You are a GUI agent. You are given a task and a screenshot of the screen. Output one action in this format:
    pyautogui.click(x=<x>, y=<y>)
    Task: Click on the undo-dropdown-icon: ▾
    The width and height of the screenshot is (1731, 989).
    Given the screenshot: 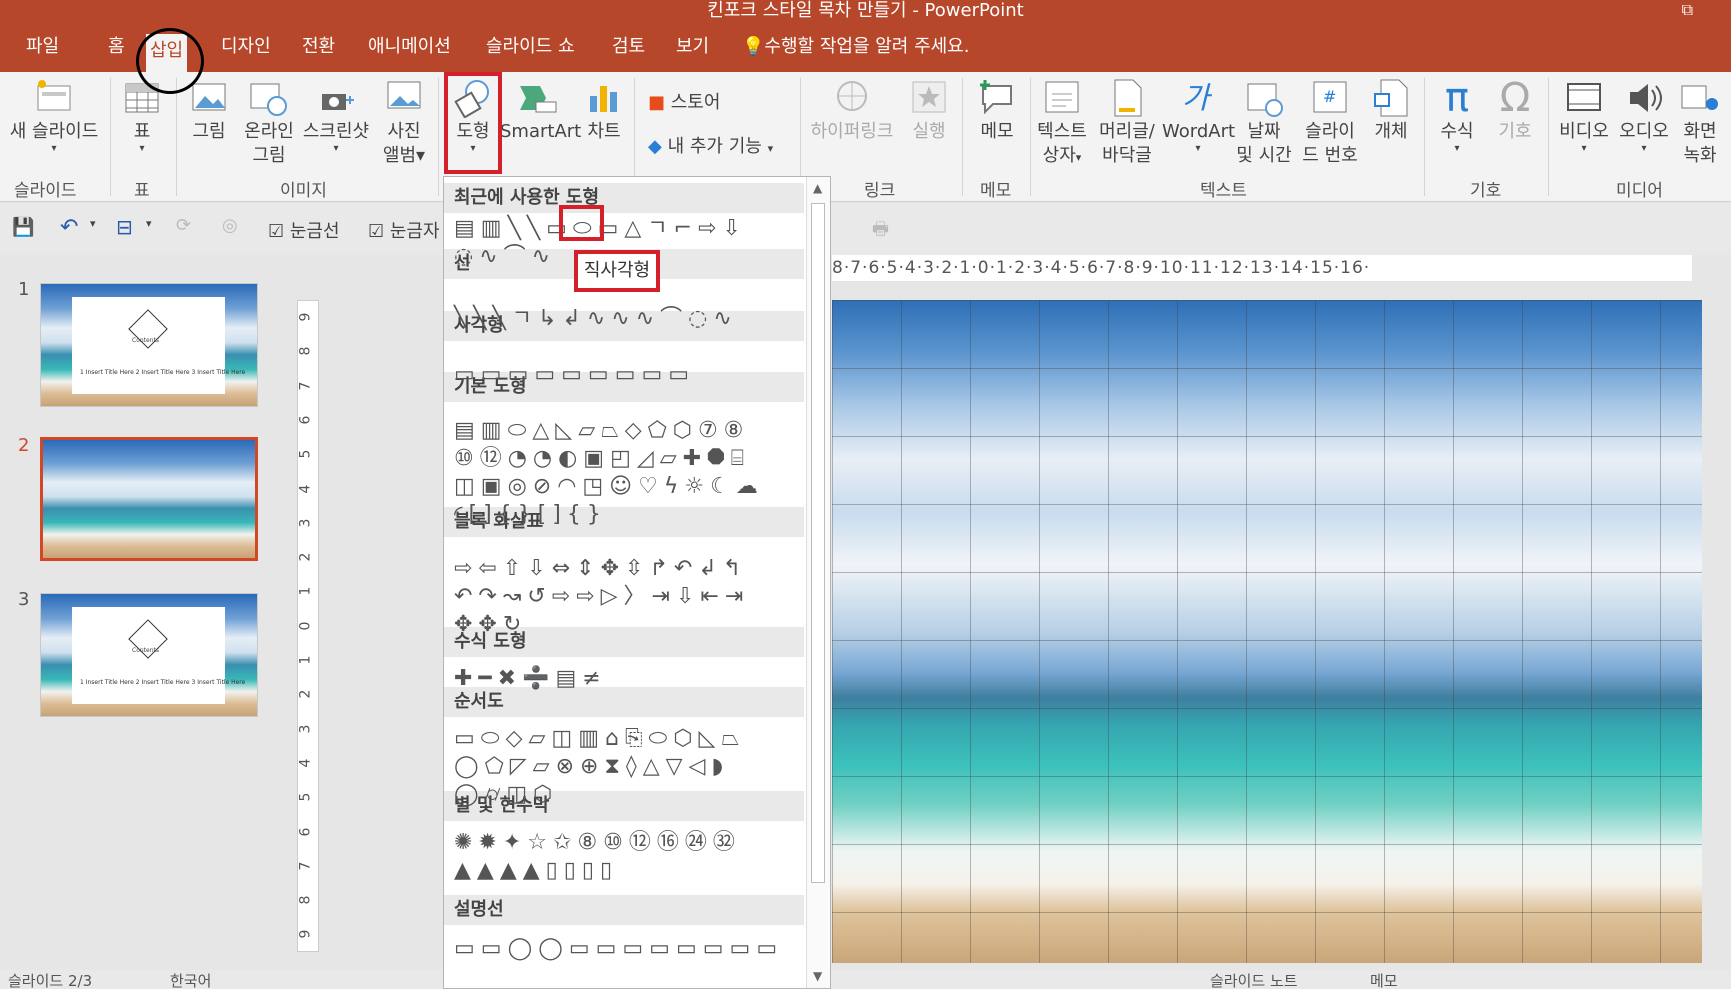 What is the action you would take?
    pyautogui.click(x=93, y=223)
    